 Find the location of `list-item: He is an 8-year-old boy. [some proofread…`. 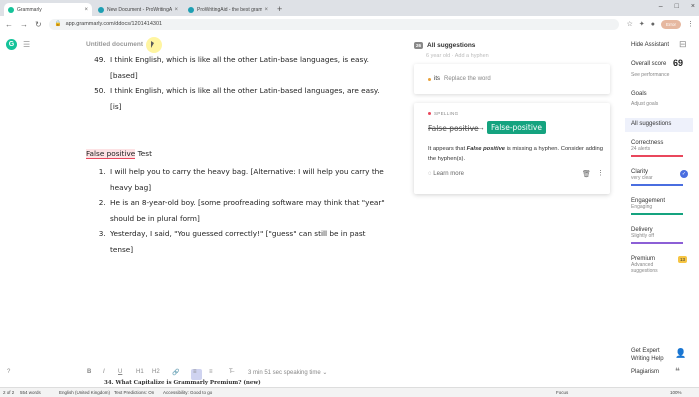

list-item: He is an 8-year-old boy. [some proofread… is located at coordinates (247, 210).